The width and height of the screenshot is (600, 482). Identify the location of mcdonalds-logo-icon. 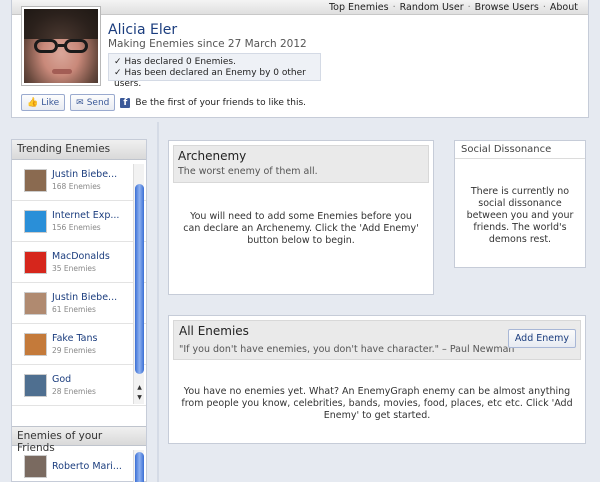
(35, 262).